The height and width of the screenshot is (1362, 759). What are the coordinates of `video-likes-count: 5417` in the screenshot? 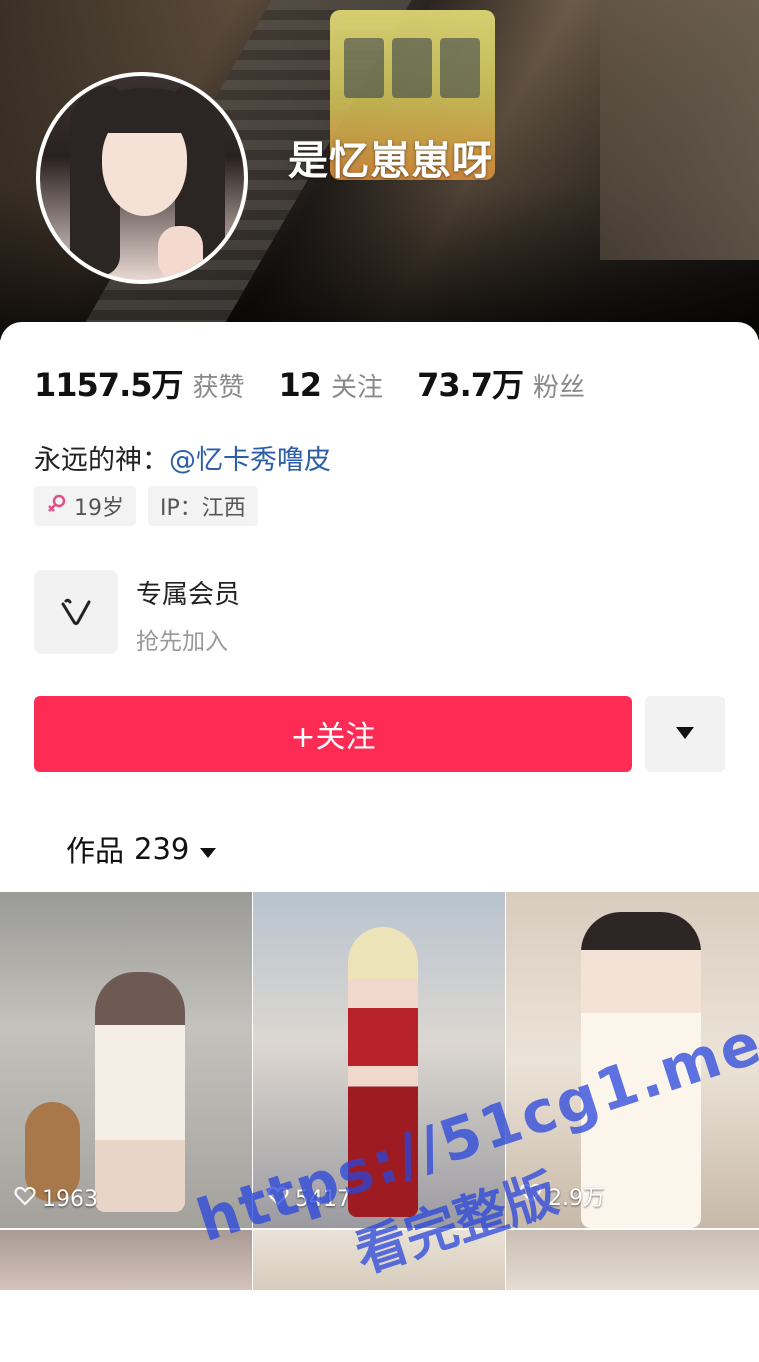 It's located at (323, 1199).